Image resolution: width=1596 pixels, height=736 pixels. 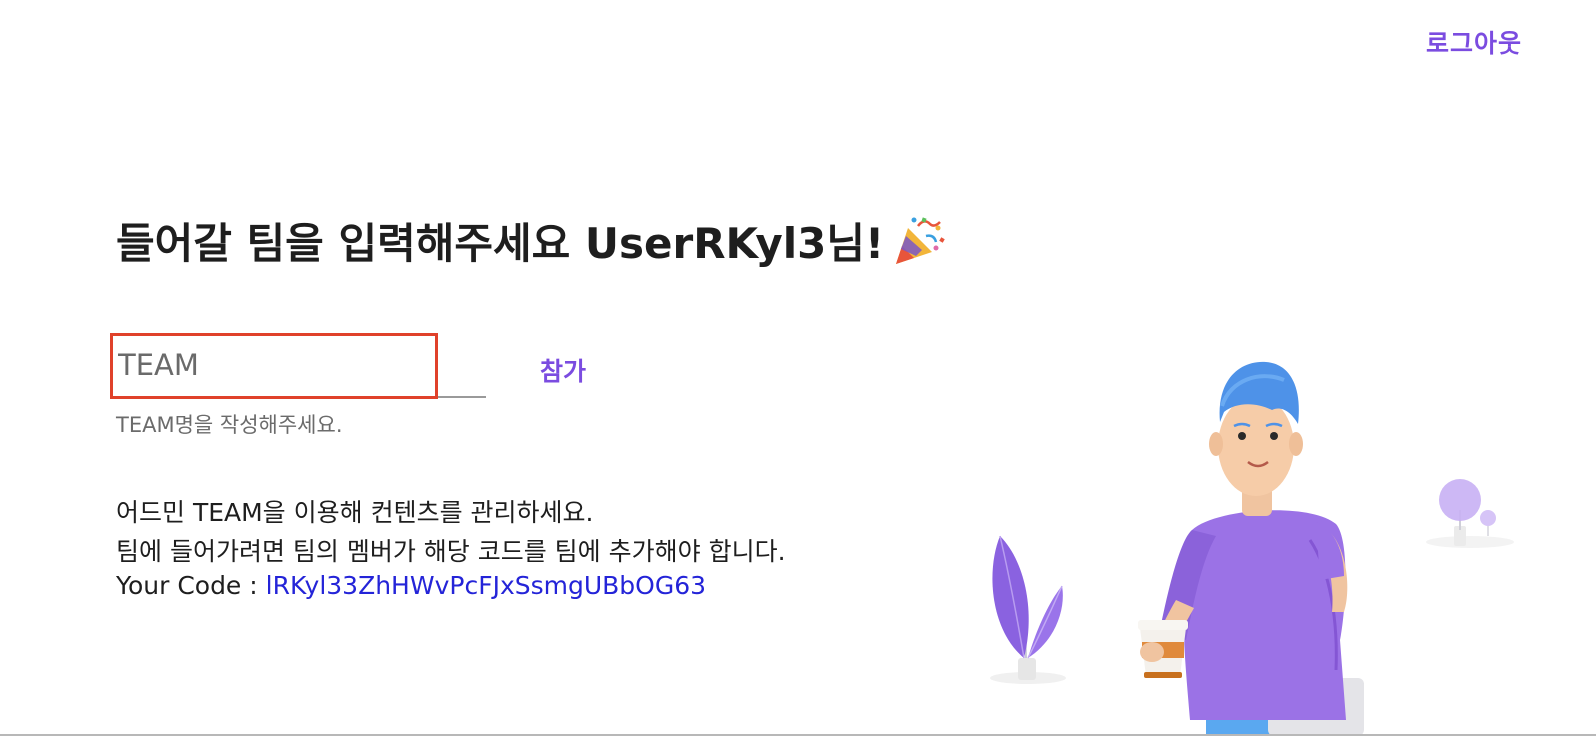 What do you see at coordinates (486, 585) in the screenshot?
I see `user-code-value: lRKyl33ZhHWvPcFJxSsmgUBbOG63` at bounding box center [486, 585].